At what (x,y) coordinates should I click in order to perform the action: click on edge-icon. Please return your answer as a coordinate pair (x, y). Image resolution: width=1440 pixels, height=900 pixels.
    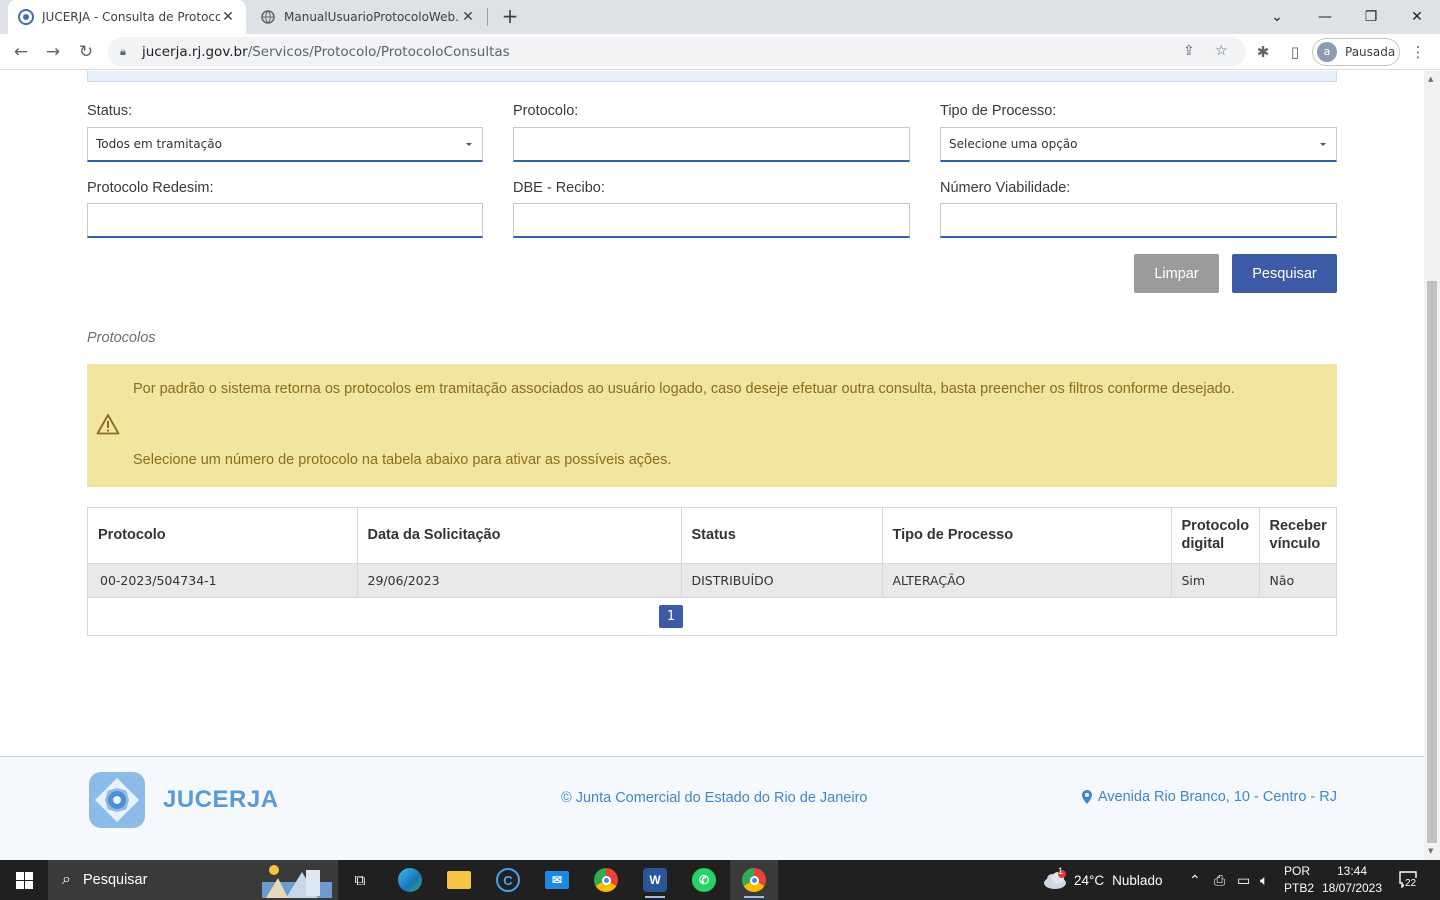
    Looking at the image, I should click on (410, 880).